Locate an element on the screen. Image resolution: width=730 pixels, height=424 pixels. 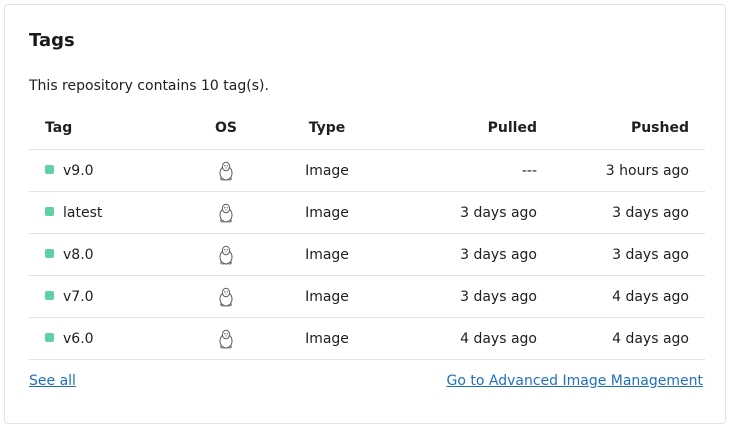
advanced-image-management-link: Go to Advanced Image Management is located at coordinates (575, 381).